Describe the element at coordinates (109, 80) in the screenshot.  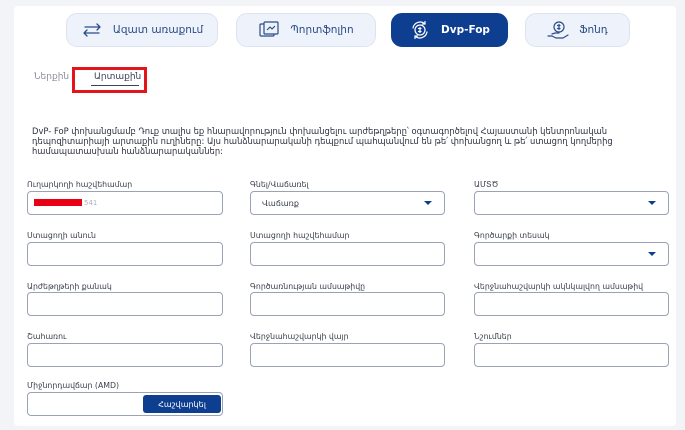
I see `highlight-annotation` at that location.